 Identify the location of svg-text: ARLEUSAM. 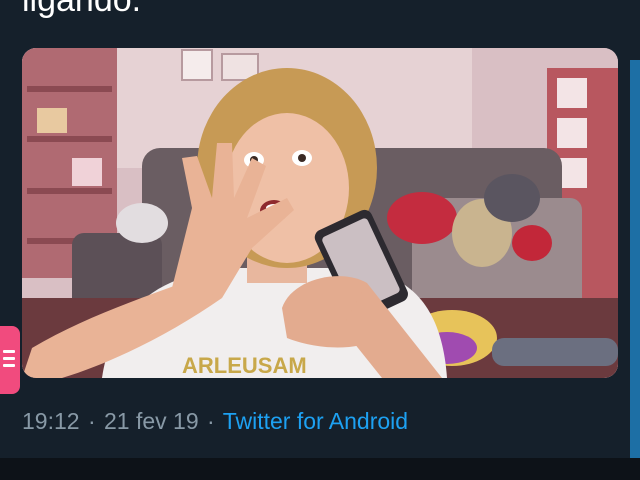
(244, 365).